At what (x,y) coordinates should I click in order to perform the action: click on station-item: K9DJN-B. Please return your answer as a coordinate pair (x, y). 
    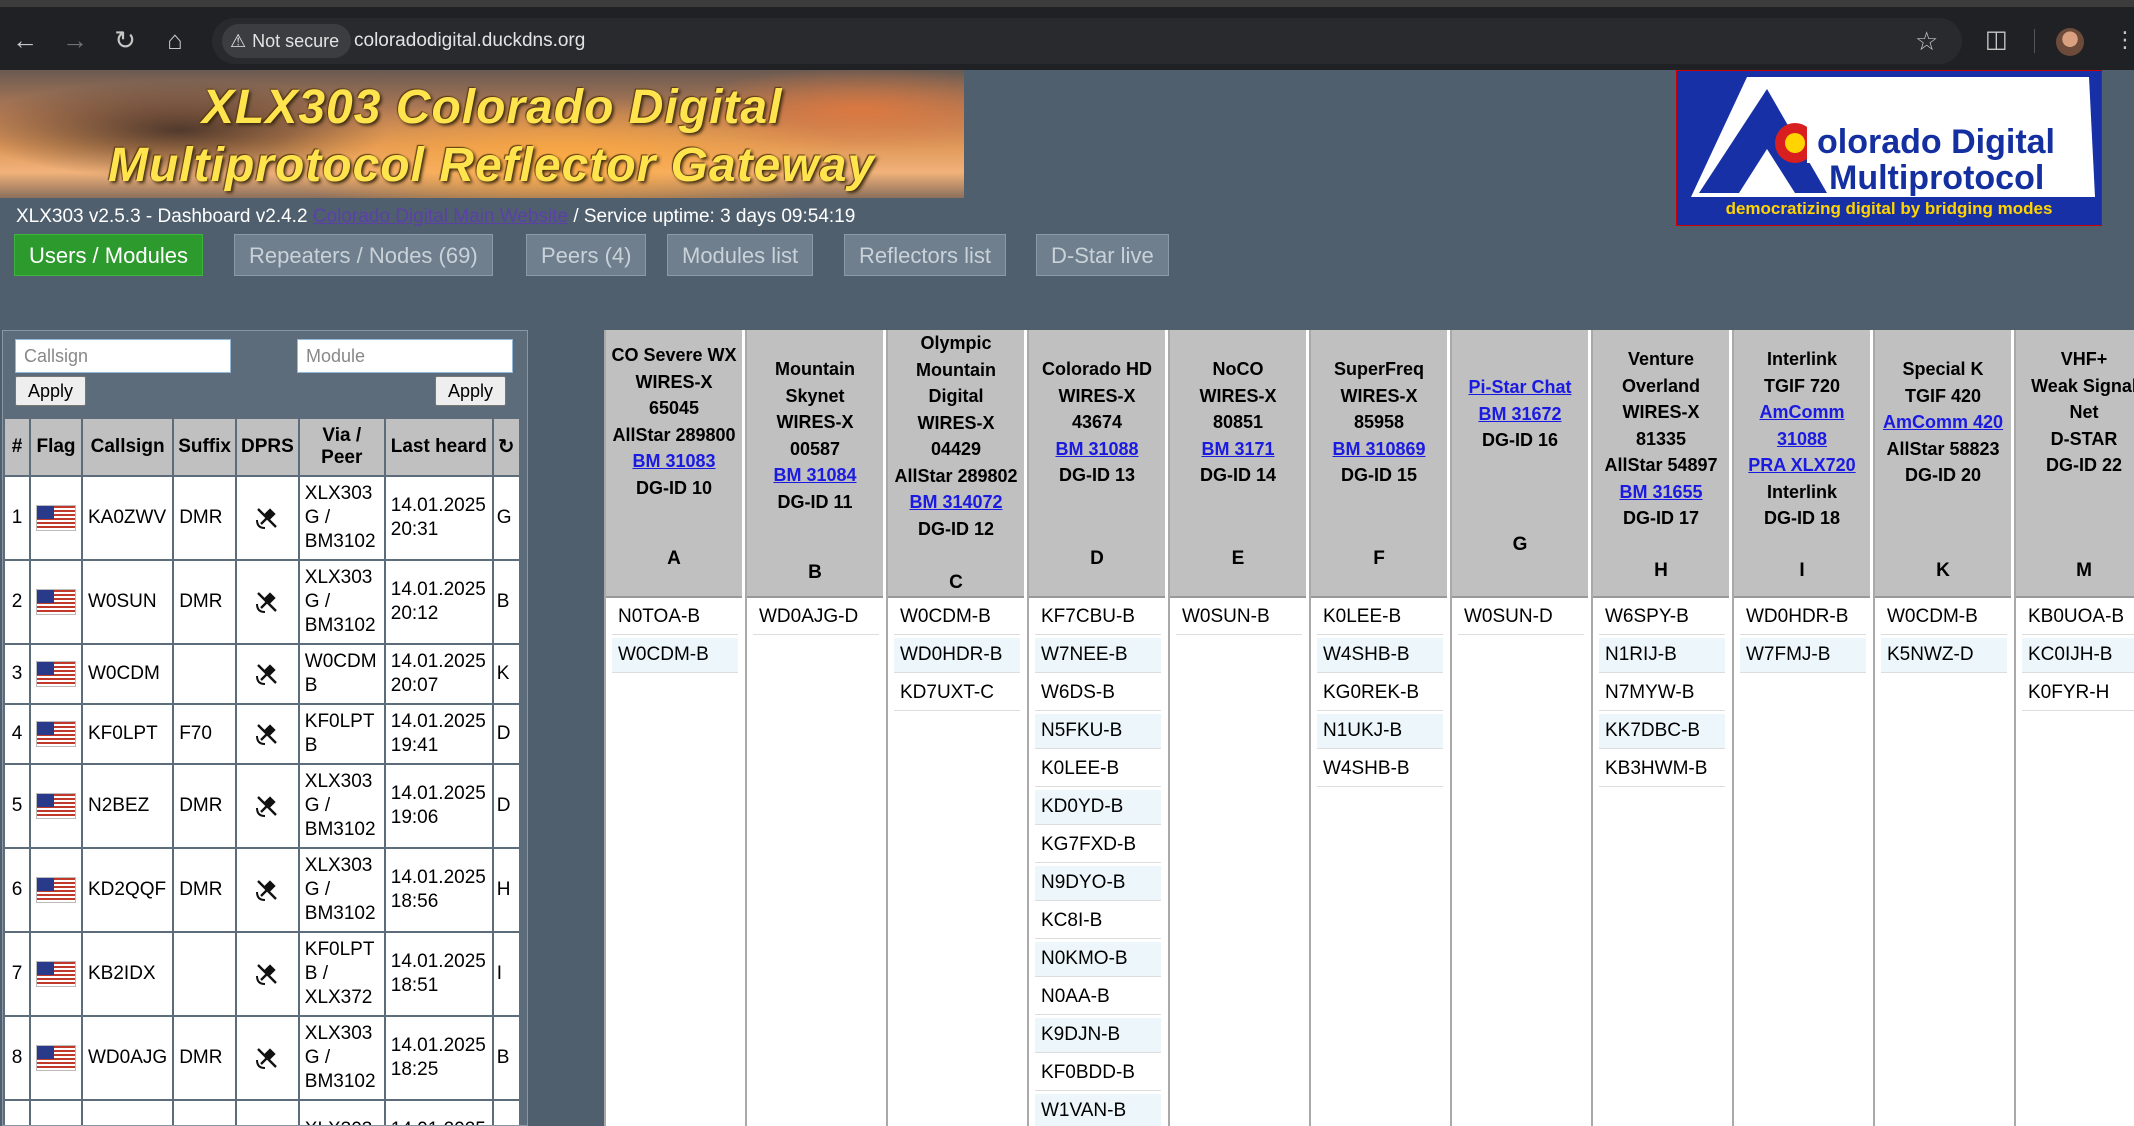
    Looking at the image, I should click on (1098, 1035).